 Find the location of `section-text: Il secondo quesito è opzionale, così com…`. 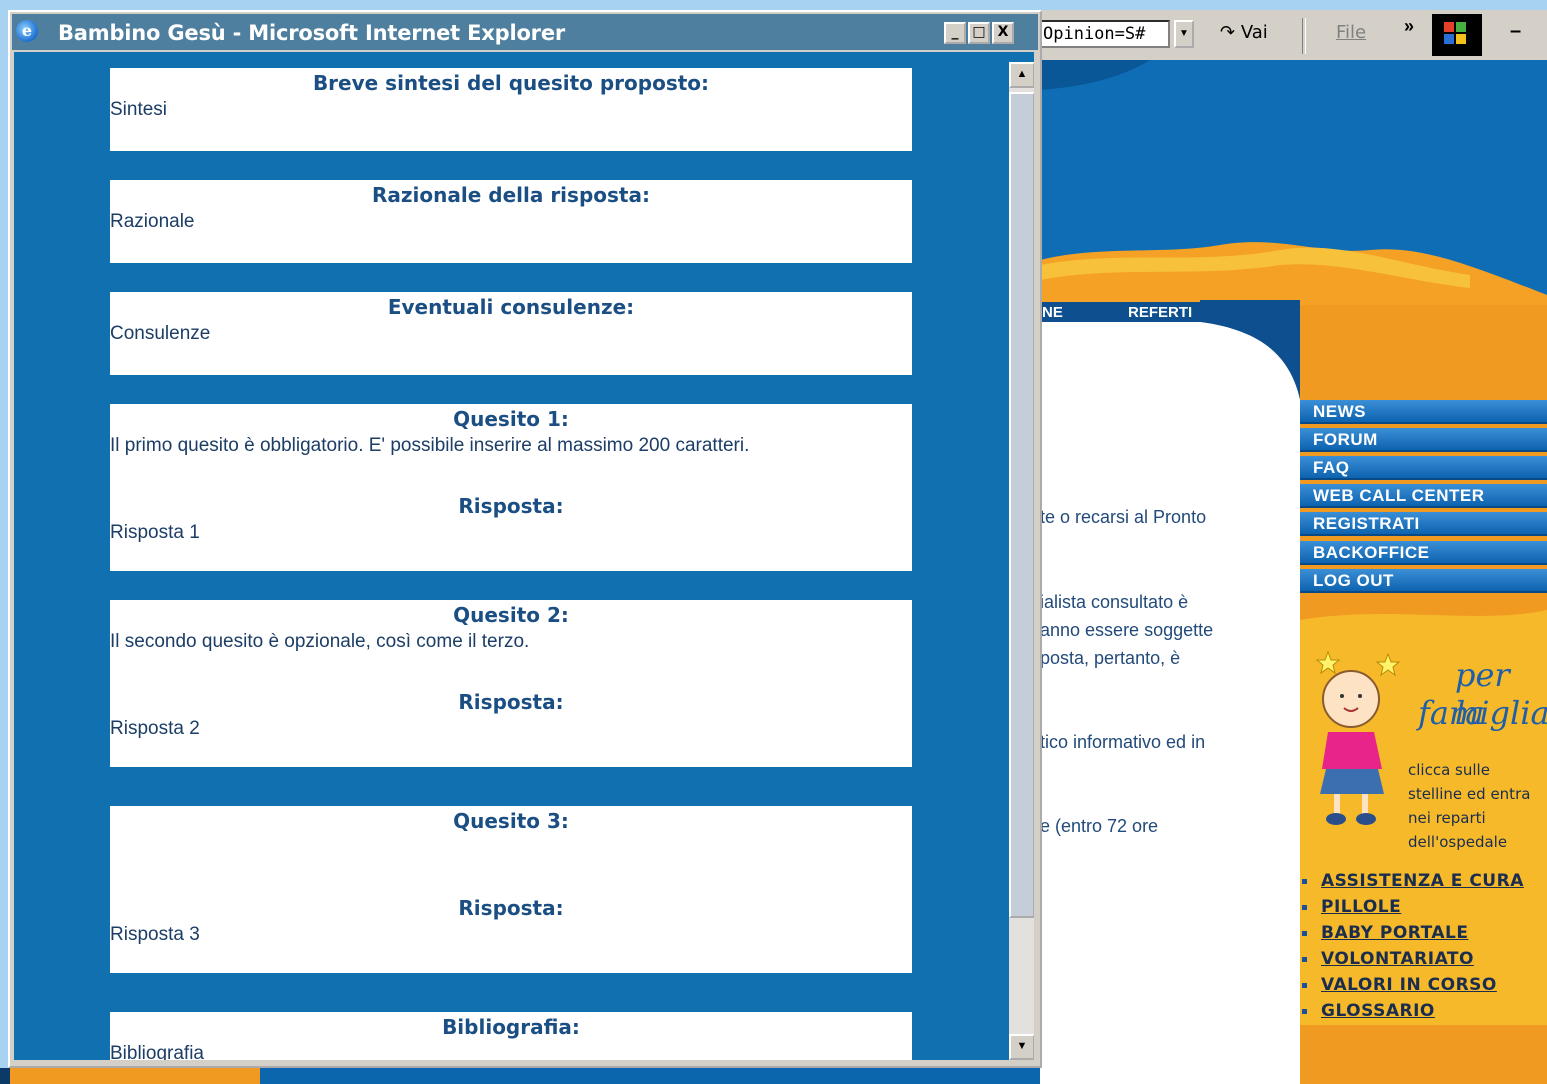

section-text: Il secondo quesito è opzionale, così com… is located at coordinates (320, 641).